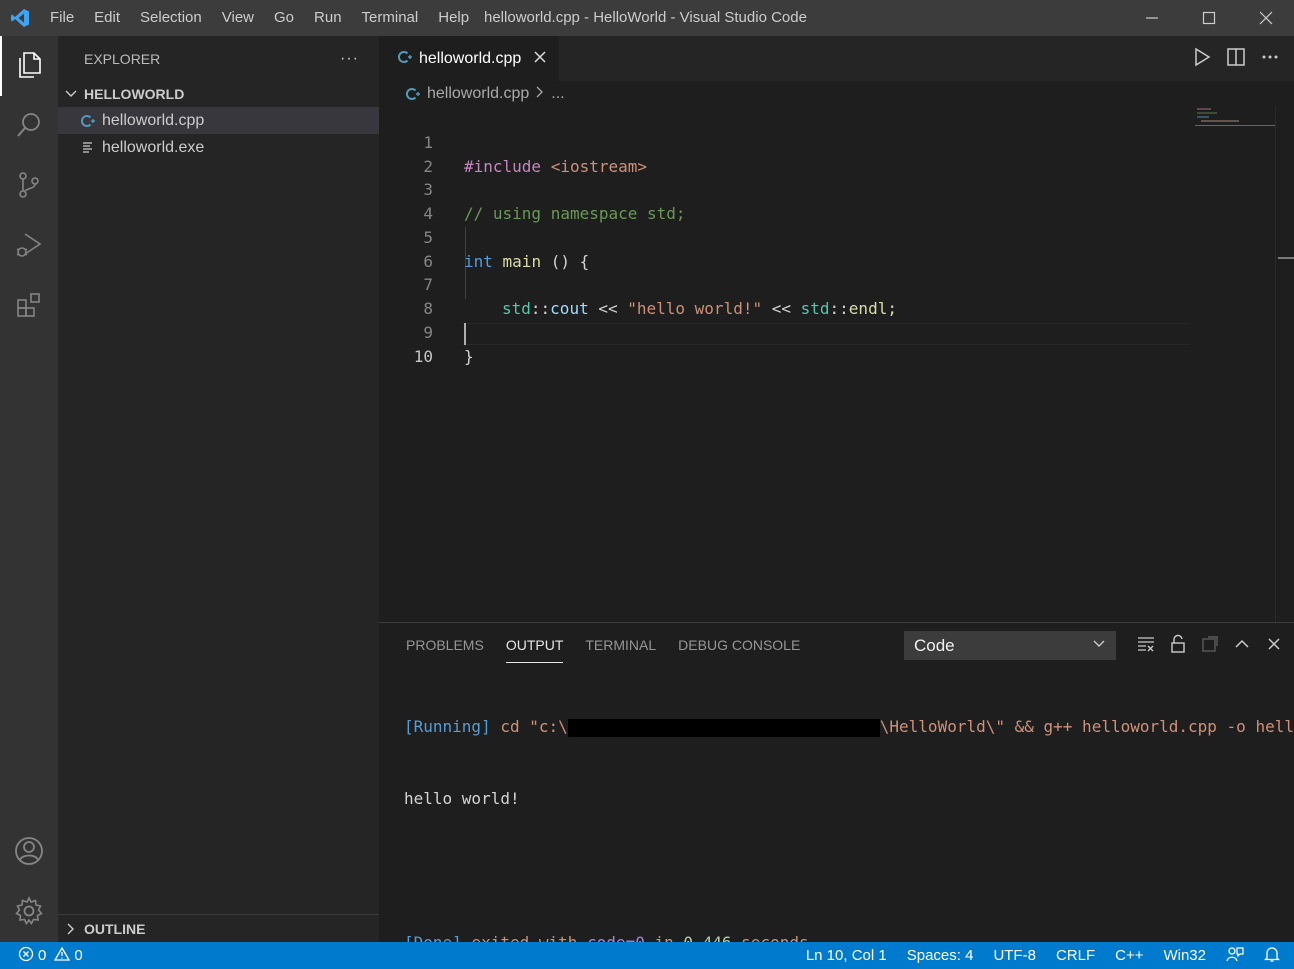  Describe the element at coordinates (784, 200) in the screenshot. I see `code-line: 4` at that location.